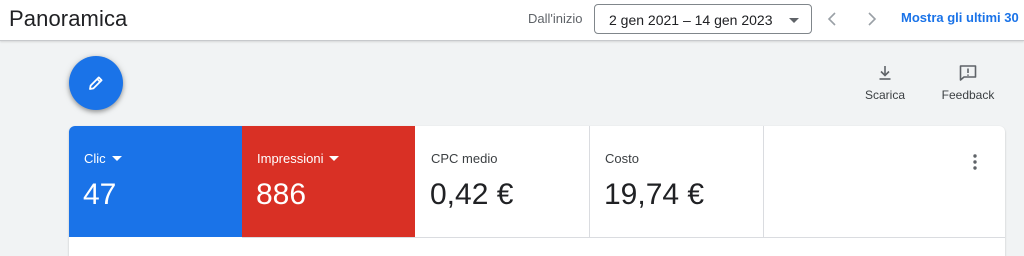  I want to click on more-options-button, so click(975, 162).